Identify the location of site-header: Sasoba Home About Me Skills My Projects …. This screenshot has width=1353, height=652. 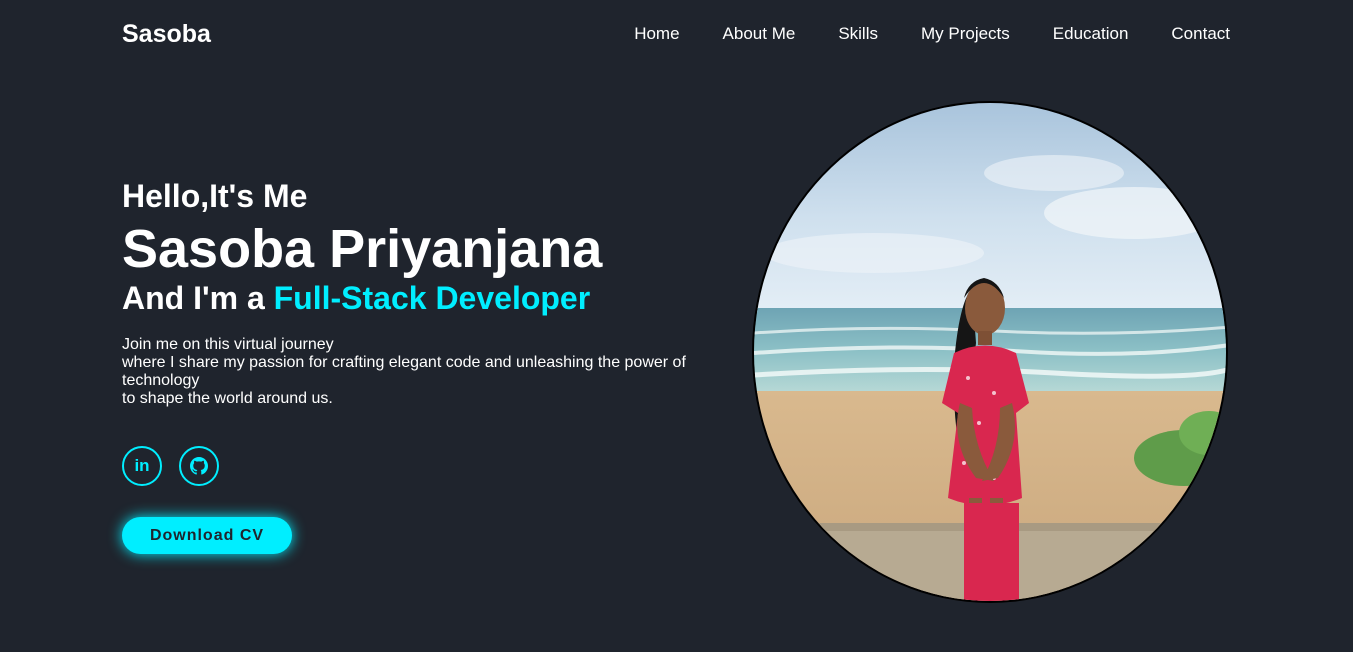
(676, 34).